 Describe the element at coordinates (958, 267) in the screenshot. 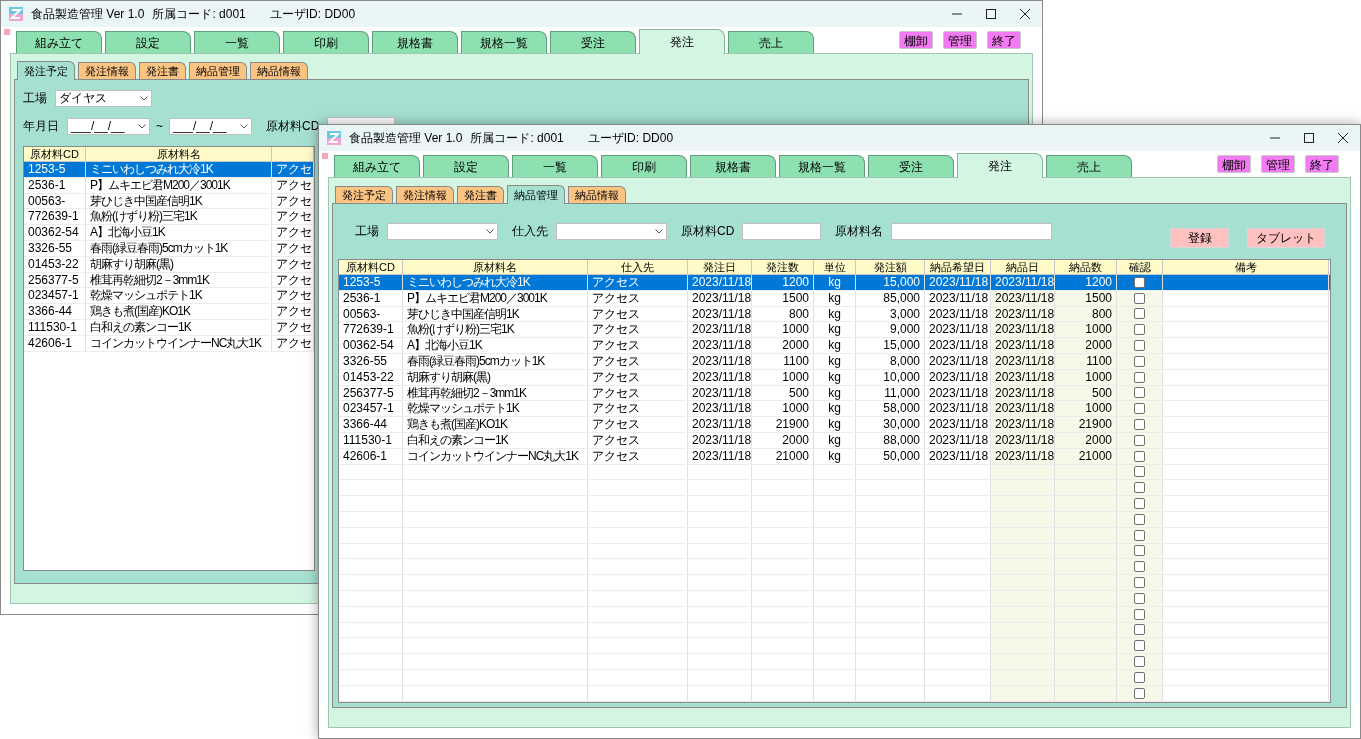

I see `column-header: 納品希望日` at that location.